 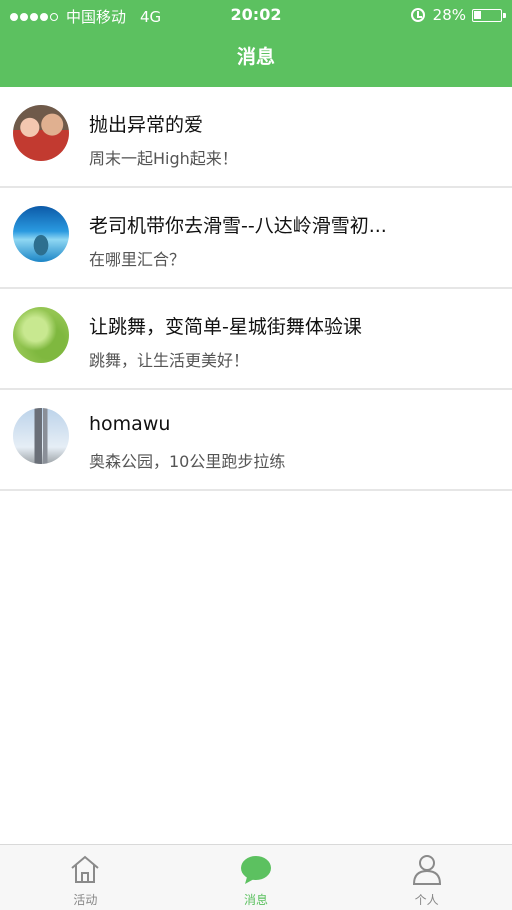 I want to click on status-right: 28%, so click(x=458, y=15).